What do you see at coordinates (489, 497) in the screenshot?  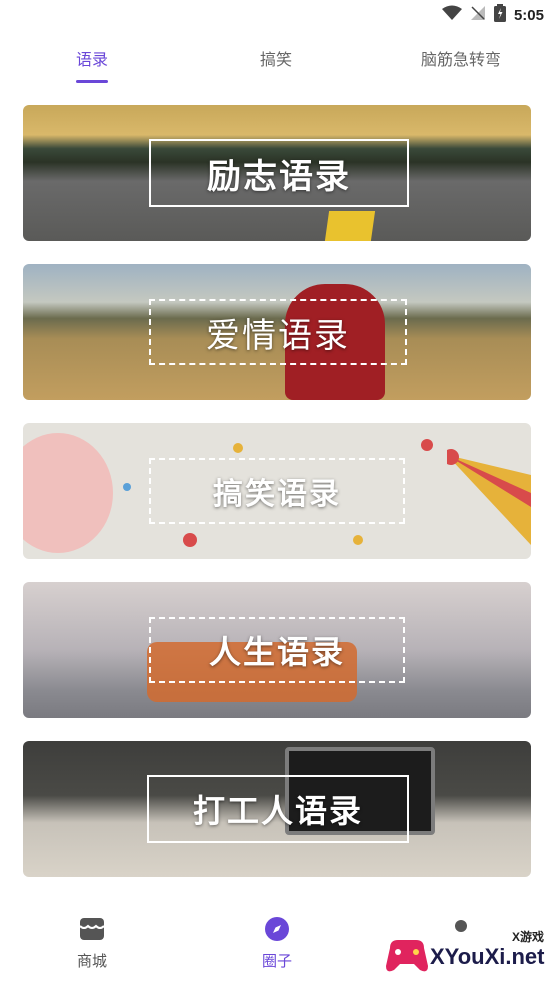 I see `party-hat-decoration` at bounding box center [489, 497].